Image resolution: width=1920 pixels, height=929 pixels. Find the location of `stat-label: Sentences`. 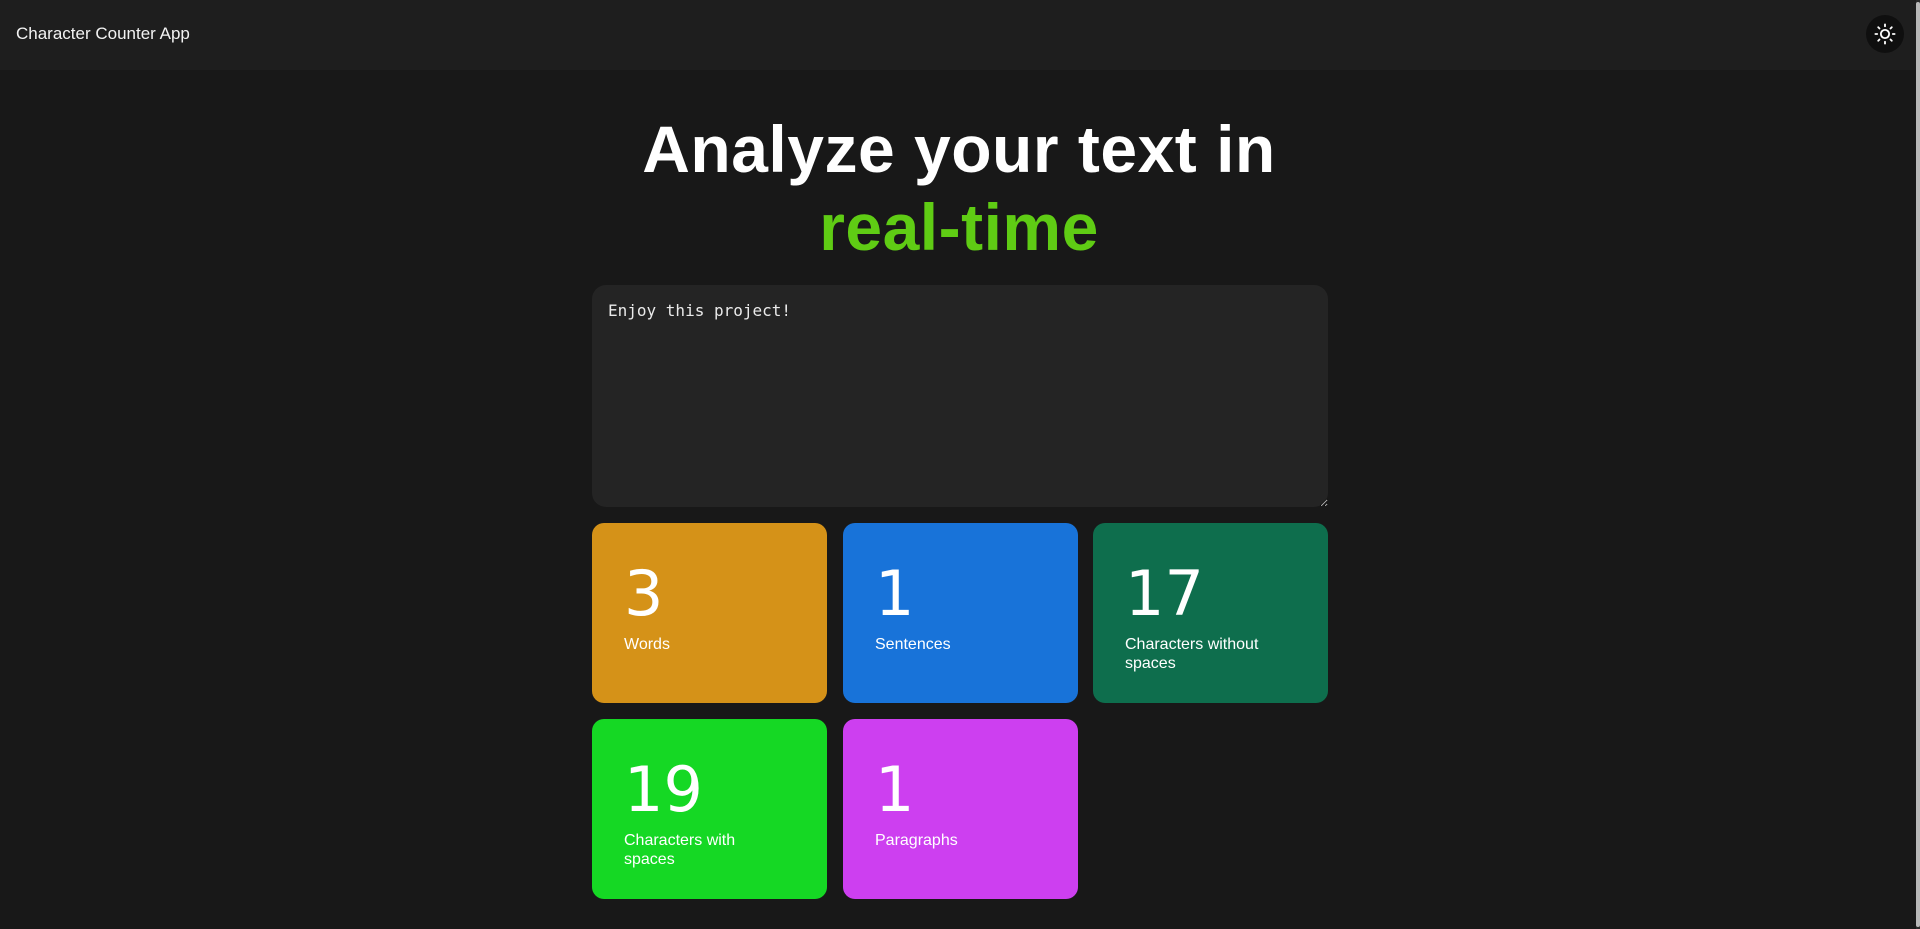

stat-label: Sentences is located at coordinates (913, 644).